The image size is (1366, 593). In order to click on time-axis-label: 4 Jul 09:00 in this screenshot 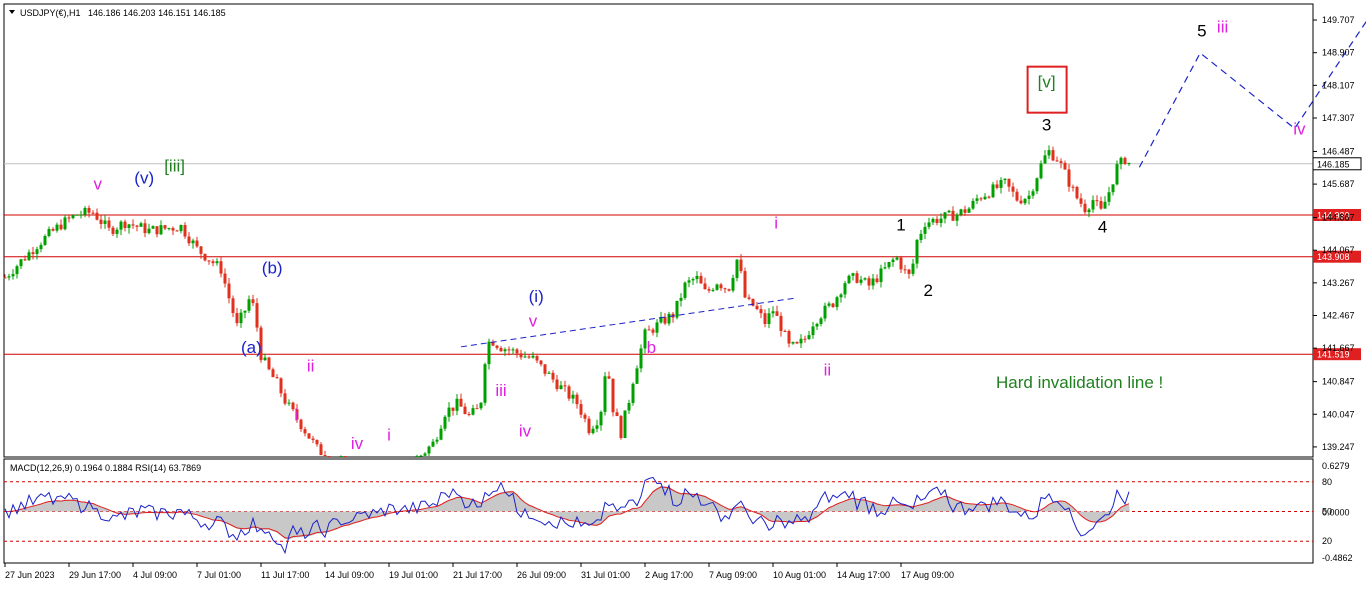, I will do `click(155, 575)`.